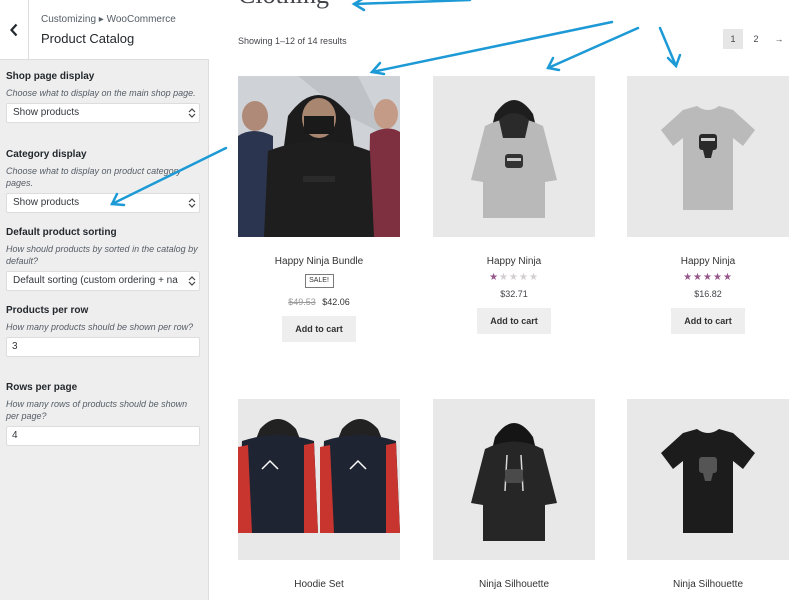  I want to click on category-display-select: Show products, so click(103, 203).